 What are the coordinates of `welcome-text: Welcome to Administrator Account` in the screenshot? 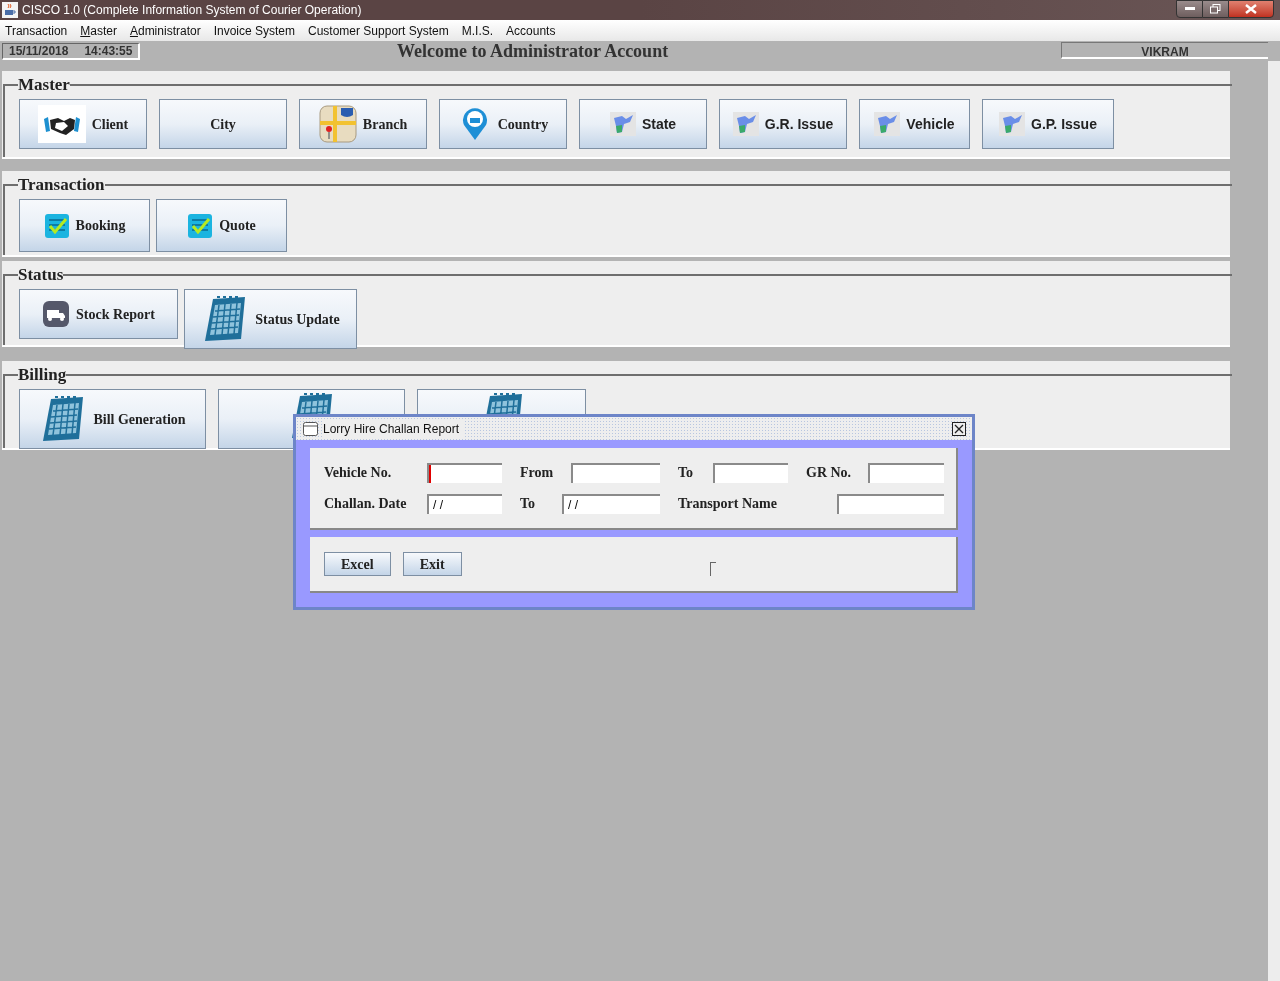 It's located at (533, 51).